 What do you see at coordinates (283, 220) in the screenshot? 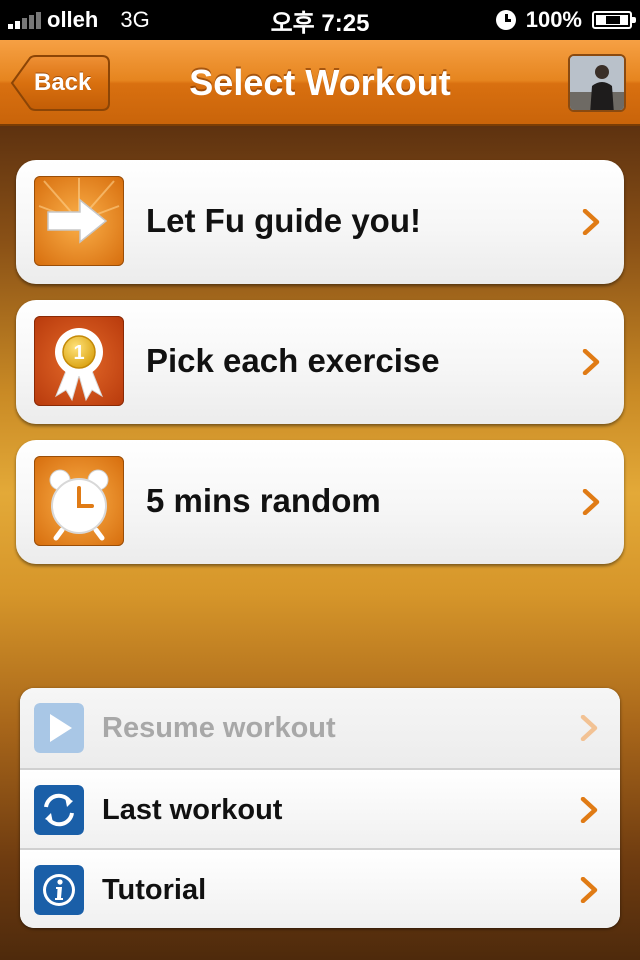
I see `option-label: Let Fu guide you!` at bounding box center [283, 220].